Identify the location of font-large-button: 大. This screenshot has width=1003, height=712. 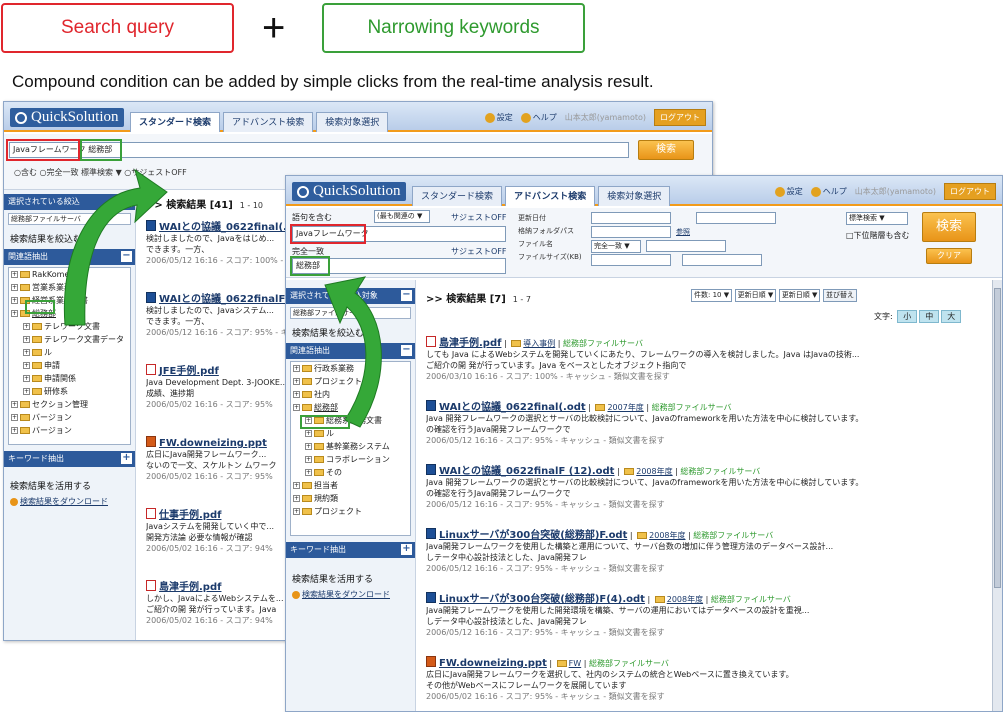
(951, 316).